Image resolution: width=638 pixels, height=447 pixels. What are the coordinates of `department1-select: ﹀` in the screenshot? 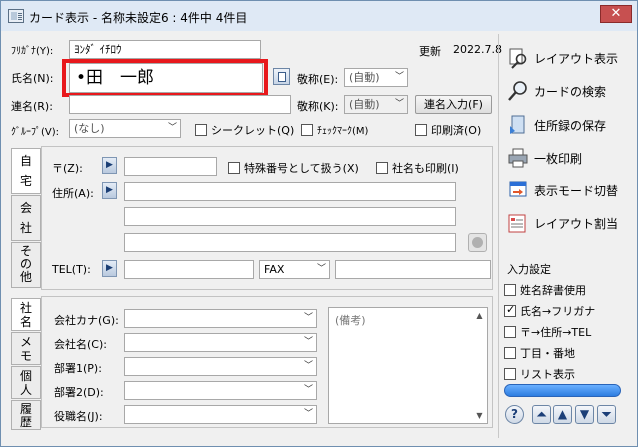 It's located at (220, 366).